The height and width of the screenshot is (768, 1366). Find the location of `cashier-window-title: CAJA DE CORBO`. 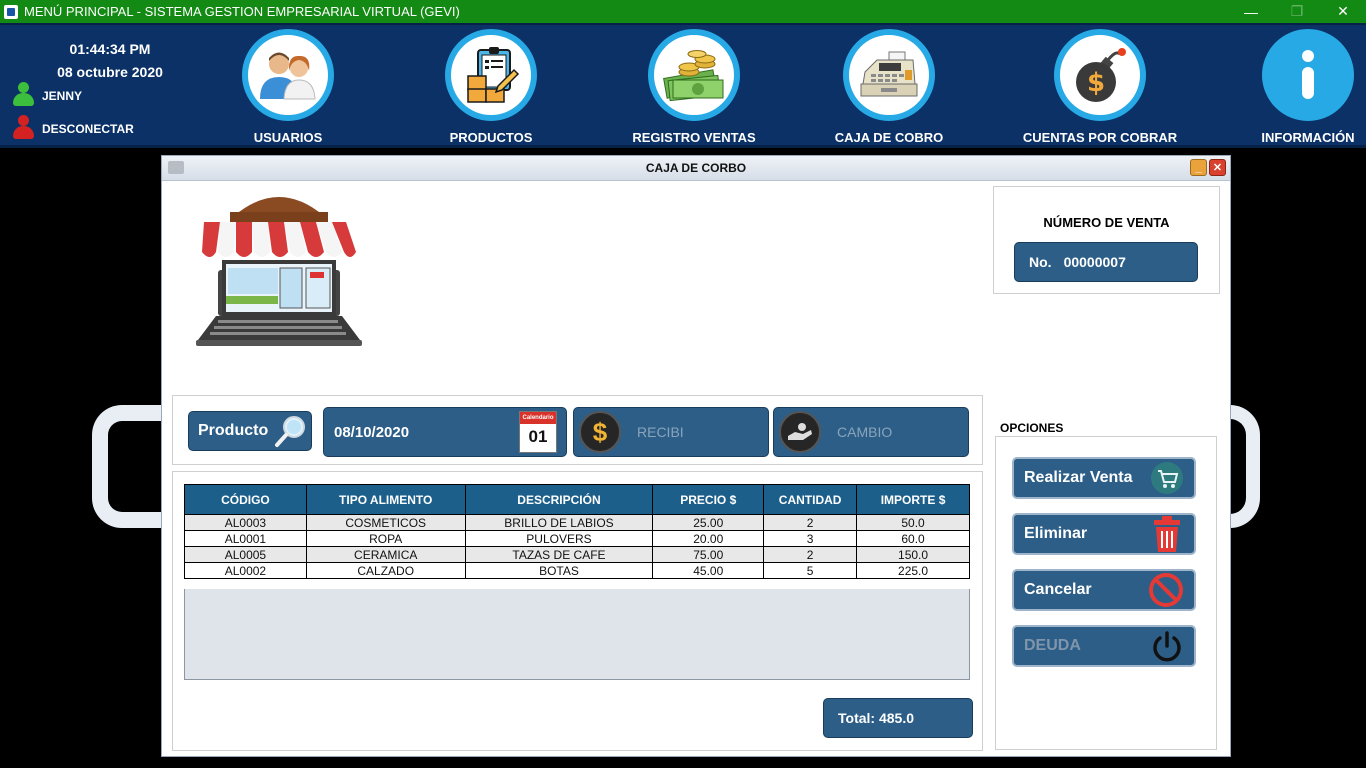

cashier-window-title: CAJA DE CORBO is located at coordinates (696, 168).